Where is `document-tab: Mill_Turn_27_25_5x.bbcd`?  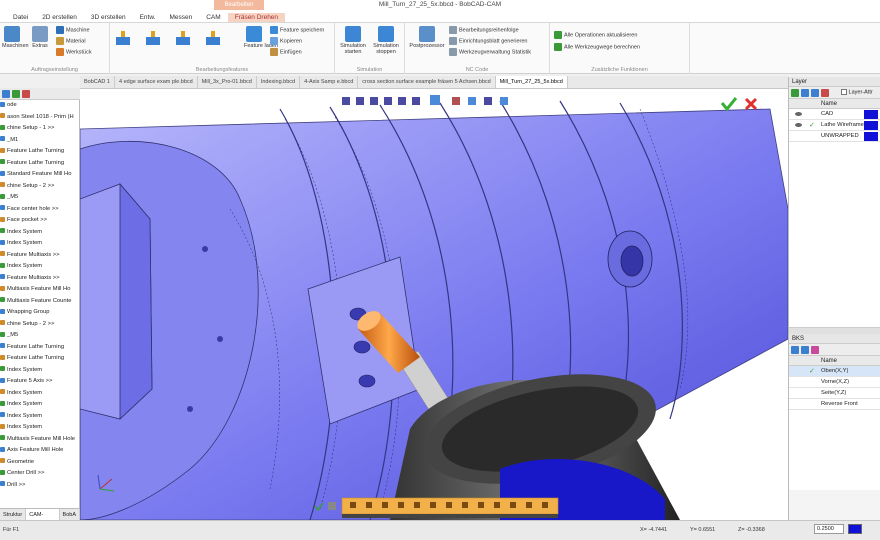 document-tab: Mill_Turn_27_25_5x.bbcd is located at coordinates (531, 82).